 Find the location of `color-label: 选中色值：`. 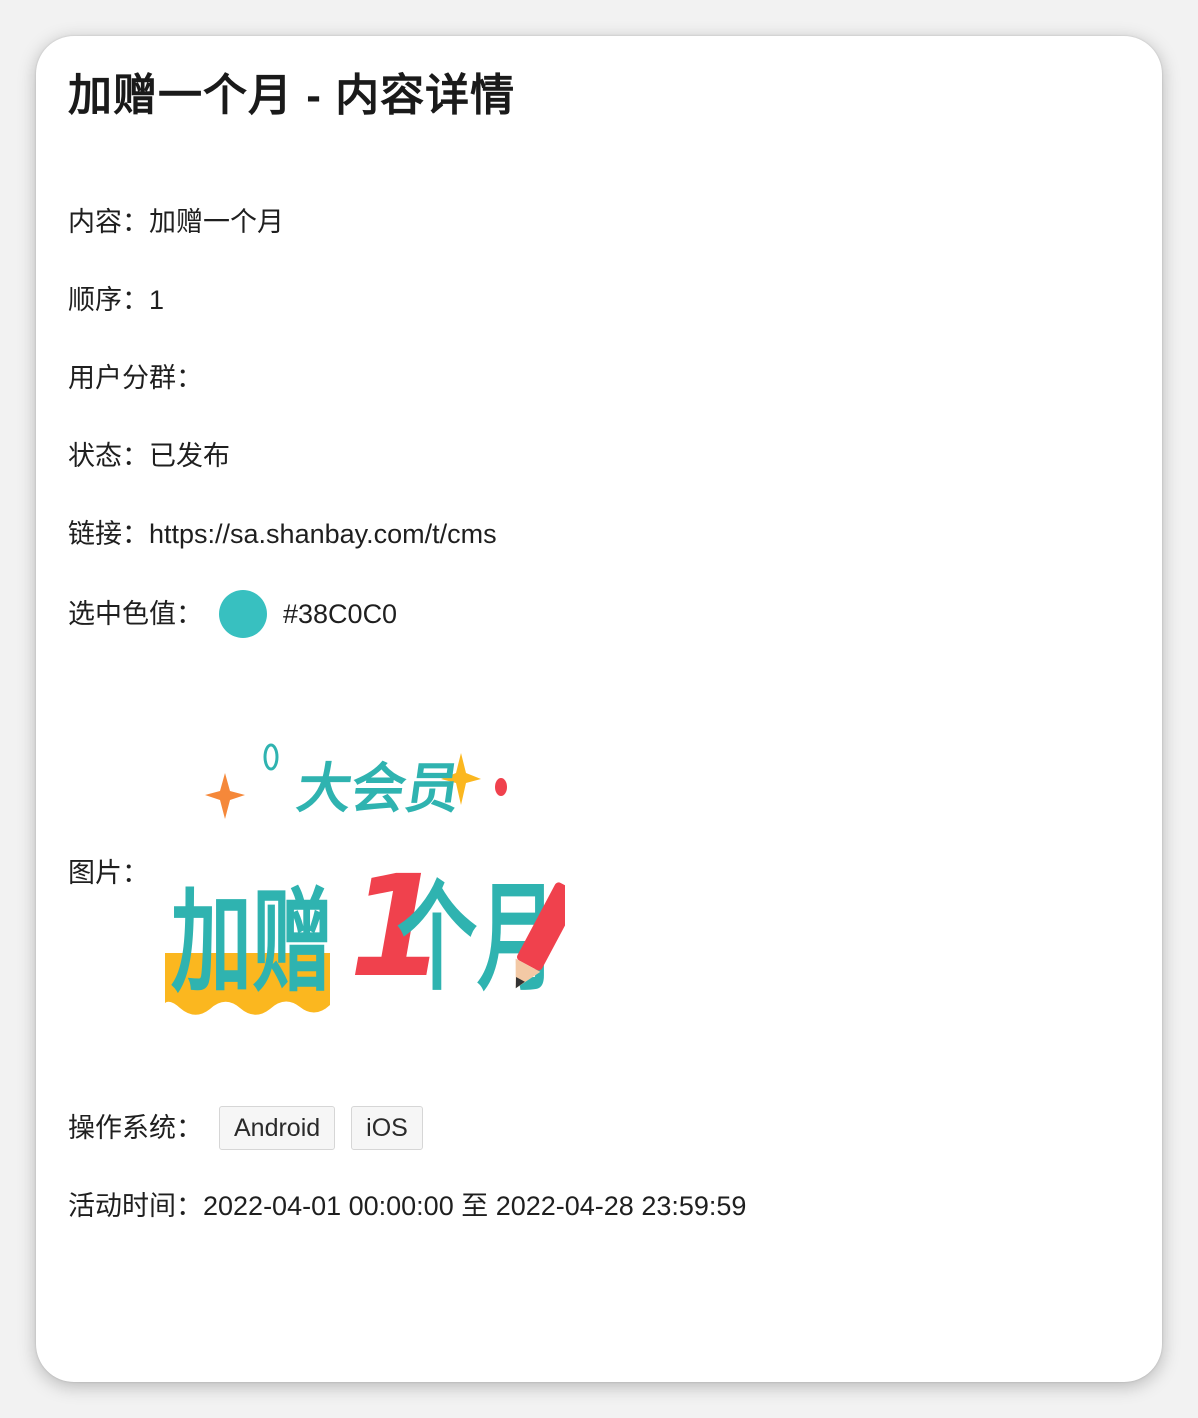

color-label: 选中色值： is located at coordinates (135, 614).